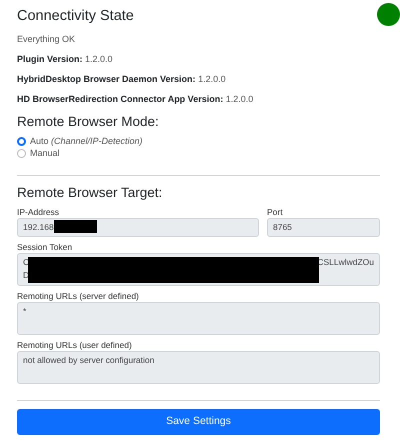  Describe the element at coordinates (46, 39) in the screenshot. I see `status-text: Everything OK` at that location.